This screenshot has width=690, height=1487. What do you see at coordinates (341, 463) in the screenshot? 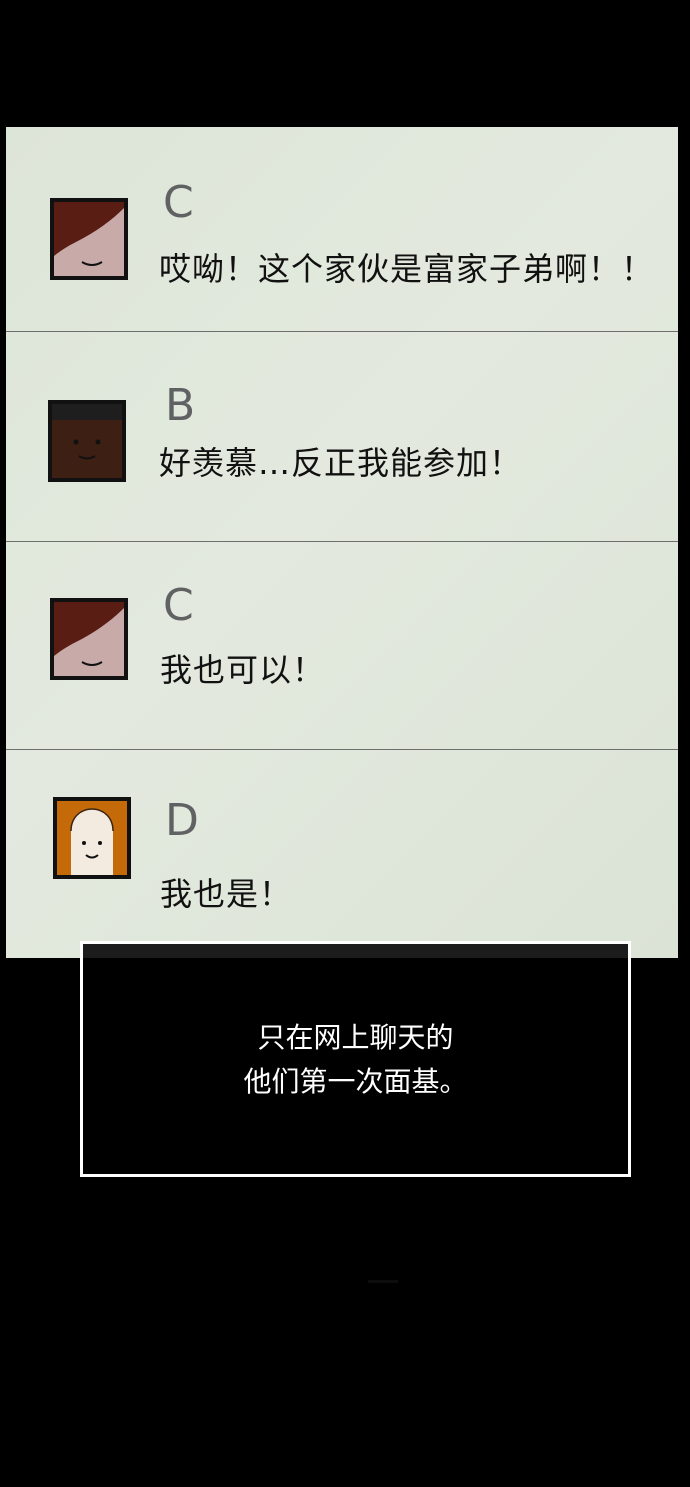
I see `message-text: 好羡慕…反正我能参加！` at bounding box center [341, 463].